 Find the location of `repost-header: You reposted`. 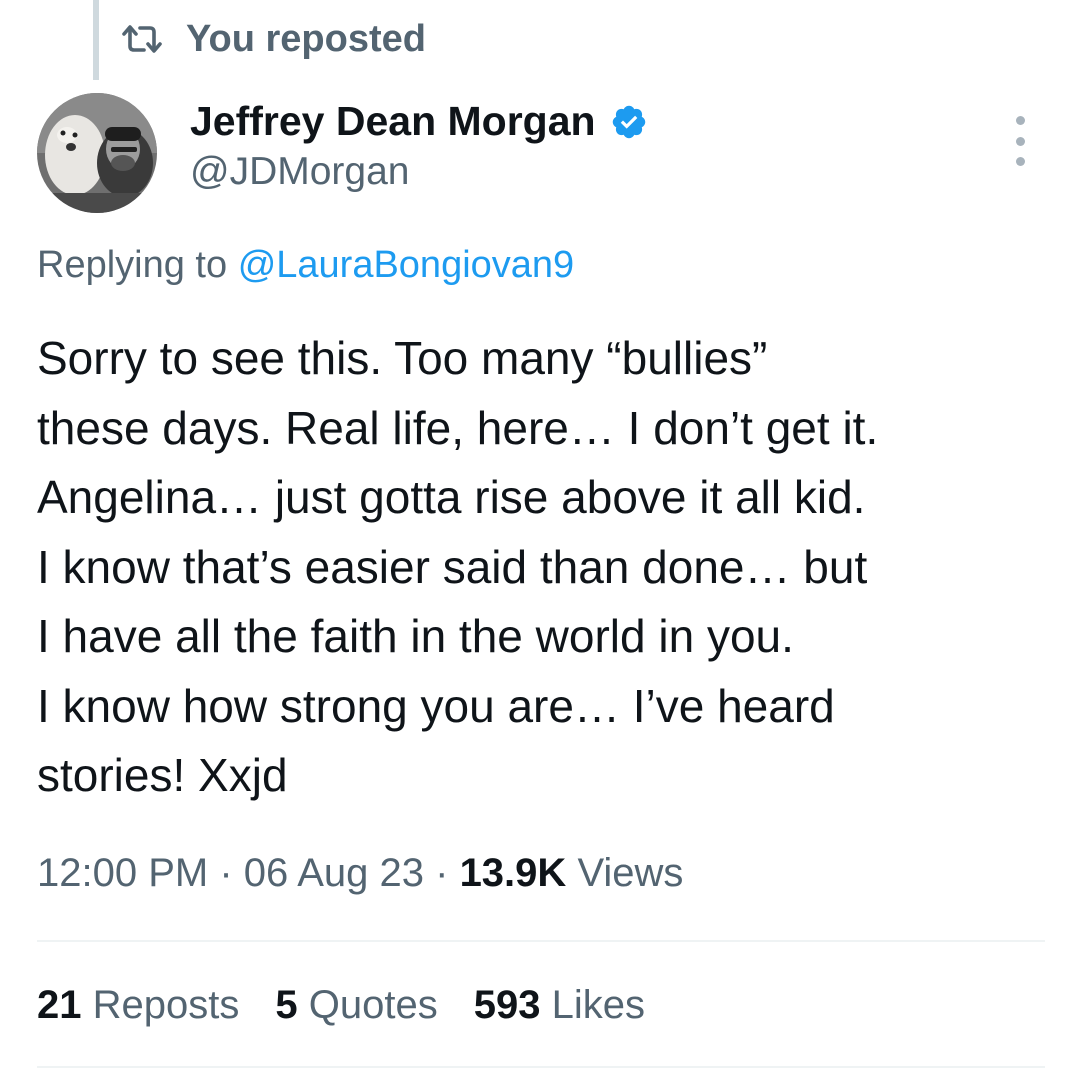

repost-header: You reposted is located at coordinates (273, 39).